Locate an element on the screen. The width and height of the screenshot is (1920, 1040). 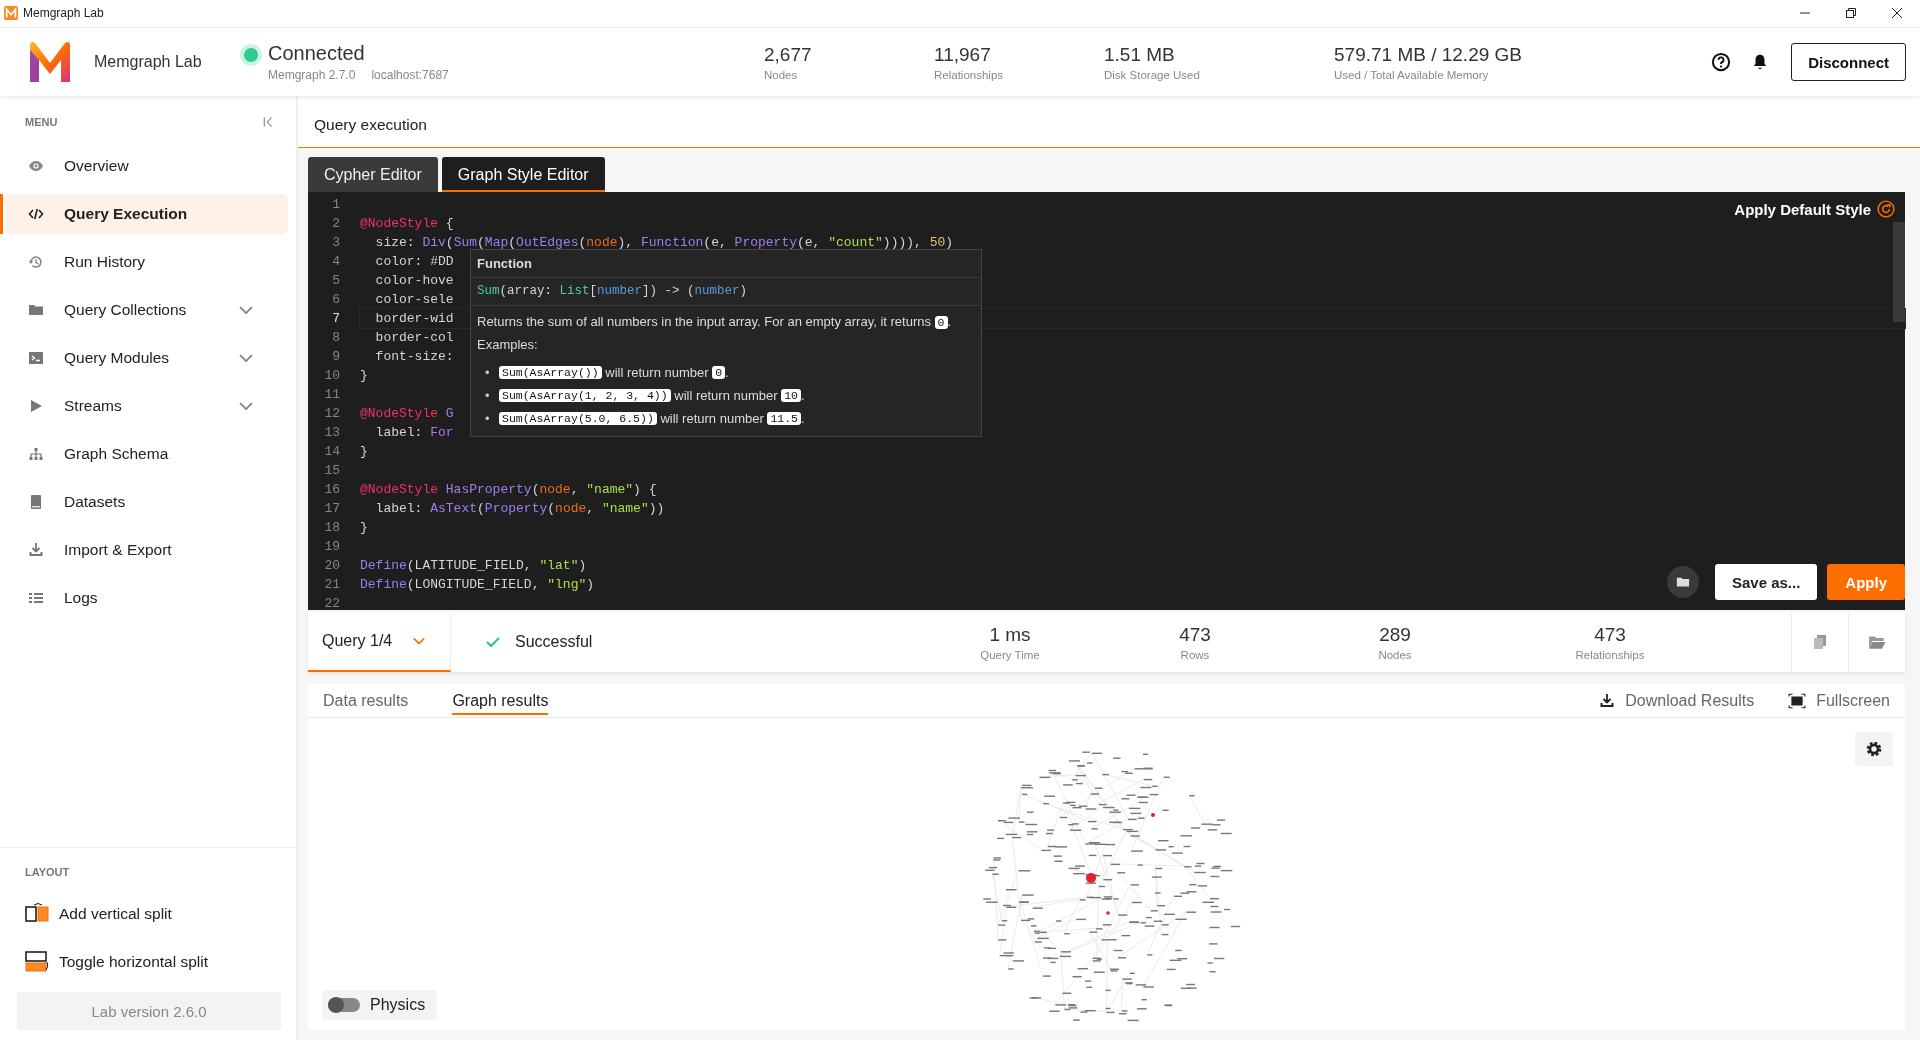
graph-node-labels is located at coordinates (1112, 886).